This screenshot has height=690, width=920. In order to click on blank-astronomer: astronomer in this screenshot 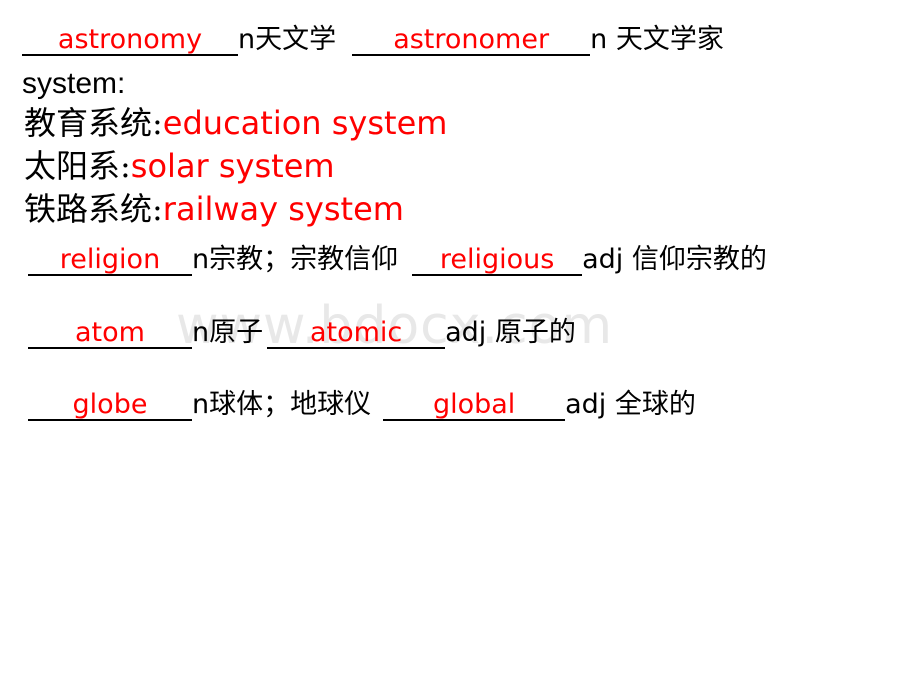, I will do `click(471, 41)`.